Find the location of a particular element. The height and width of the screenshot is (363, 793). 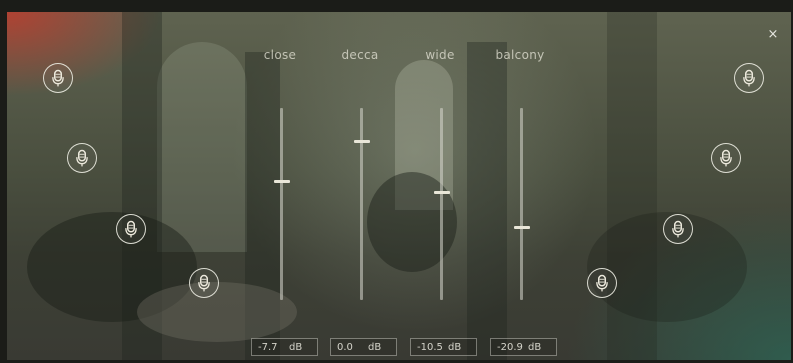

channel-label-close: close is located at coordinates (280, 55).